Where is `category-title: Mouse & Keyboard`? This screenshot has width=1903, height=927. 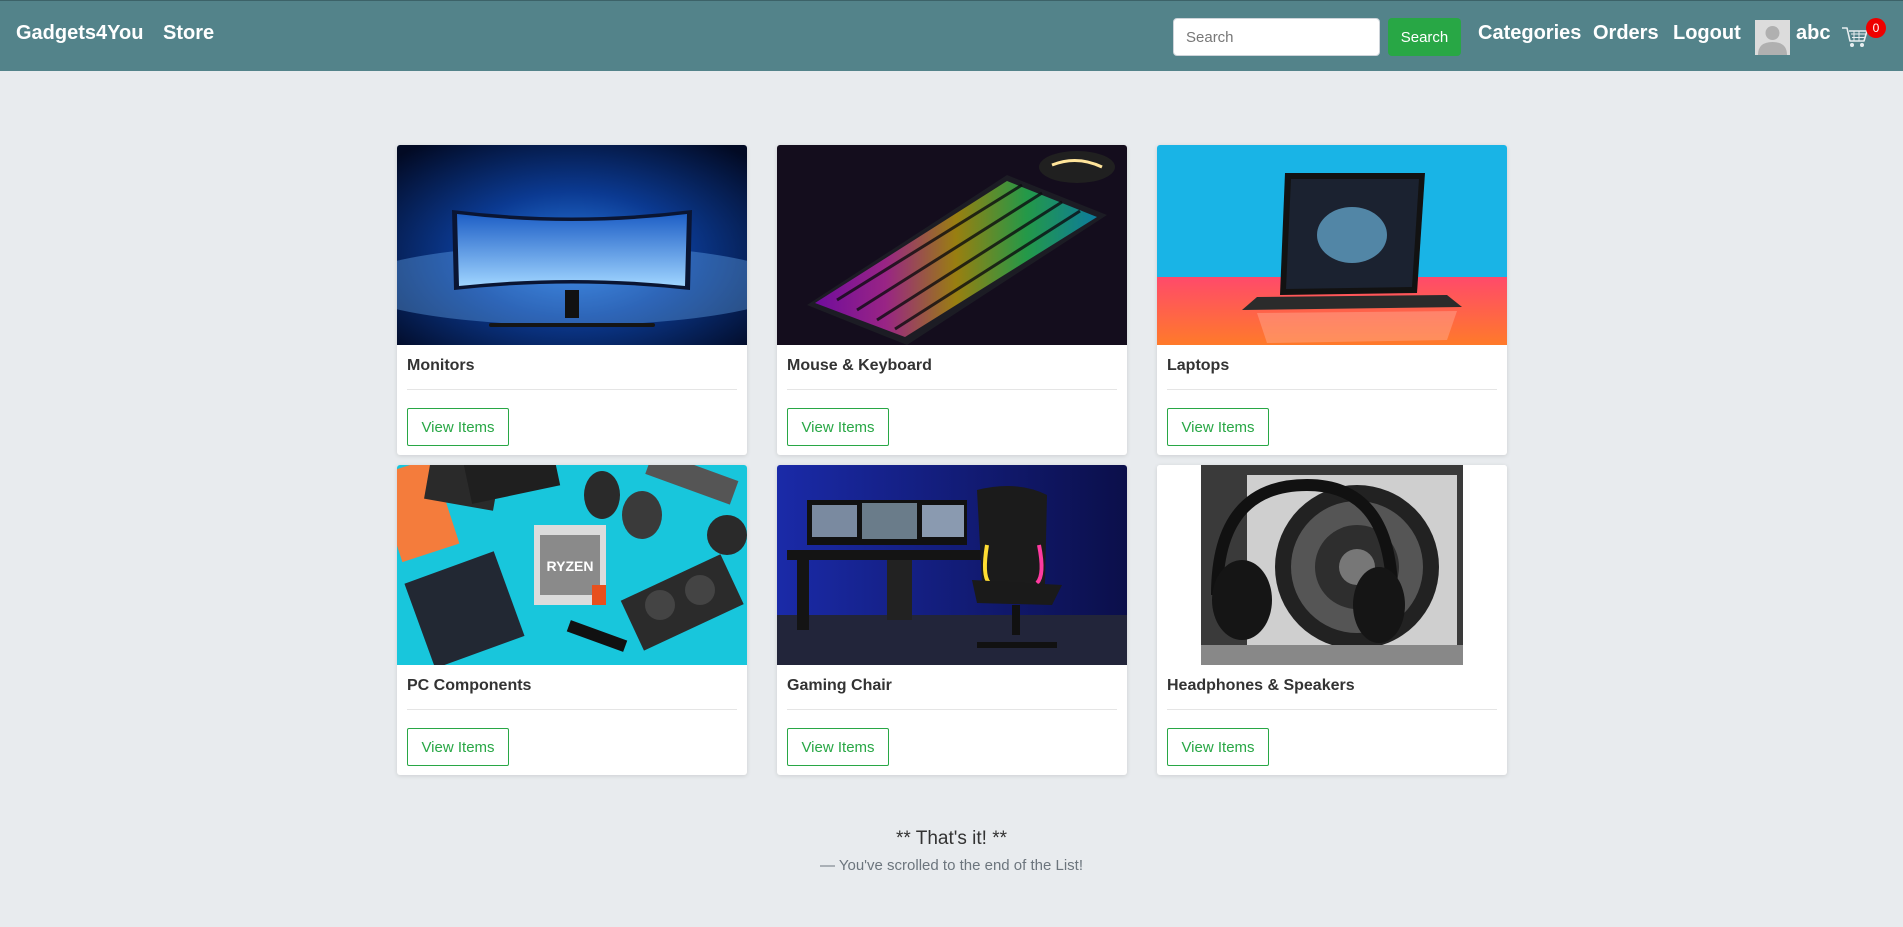 category-title: Mouse & Keyboard is located at coordinates (859, 365).